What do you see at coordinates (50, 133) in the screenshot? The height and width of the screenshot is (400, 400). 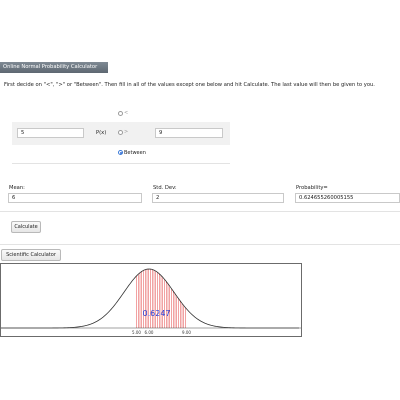 I see `lower-value-input: 5` at bounding box center [50, 133].